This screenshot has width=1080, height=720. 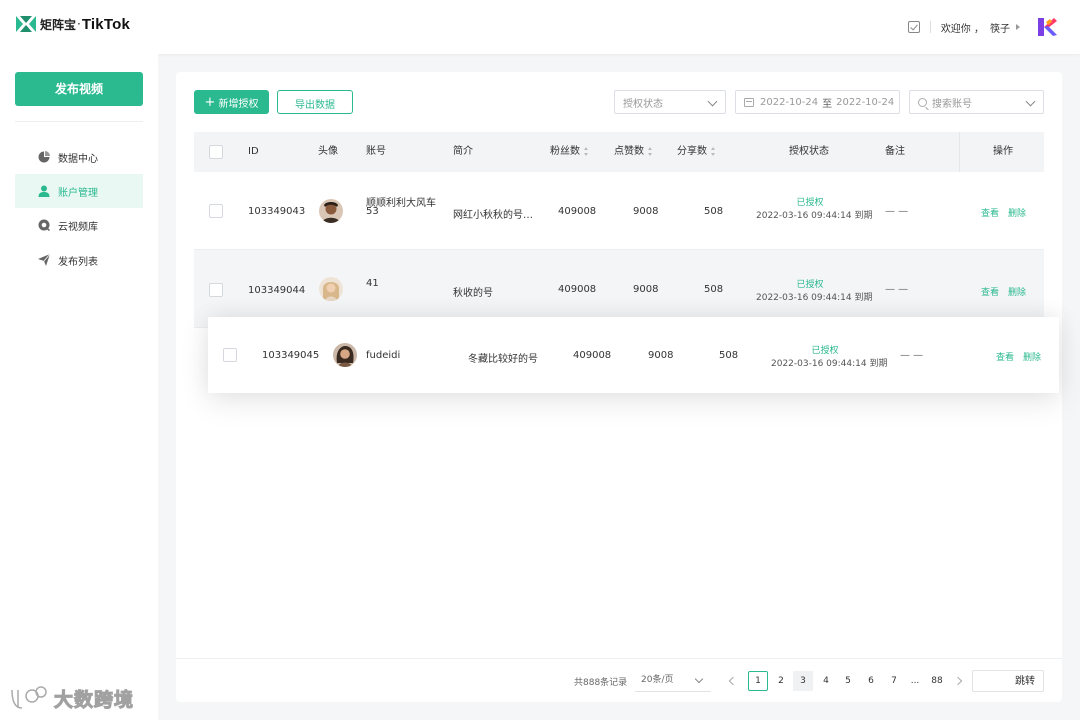 What do you see at coordinates (29, 697) in the screenshot?
I see `watermark-logo-icon` at bounding box center [29, 697].